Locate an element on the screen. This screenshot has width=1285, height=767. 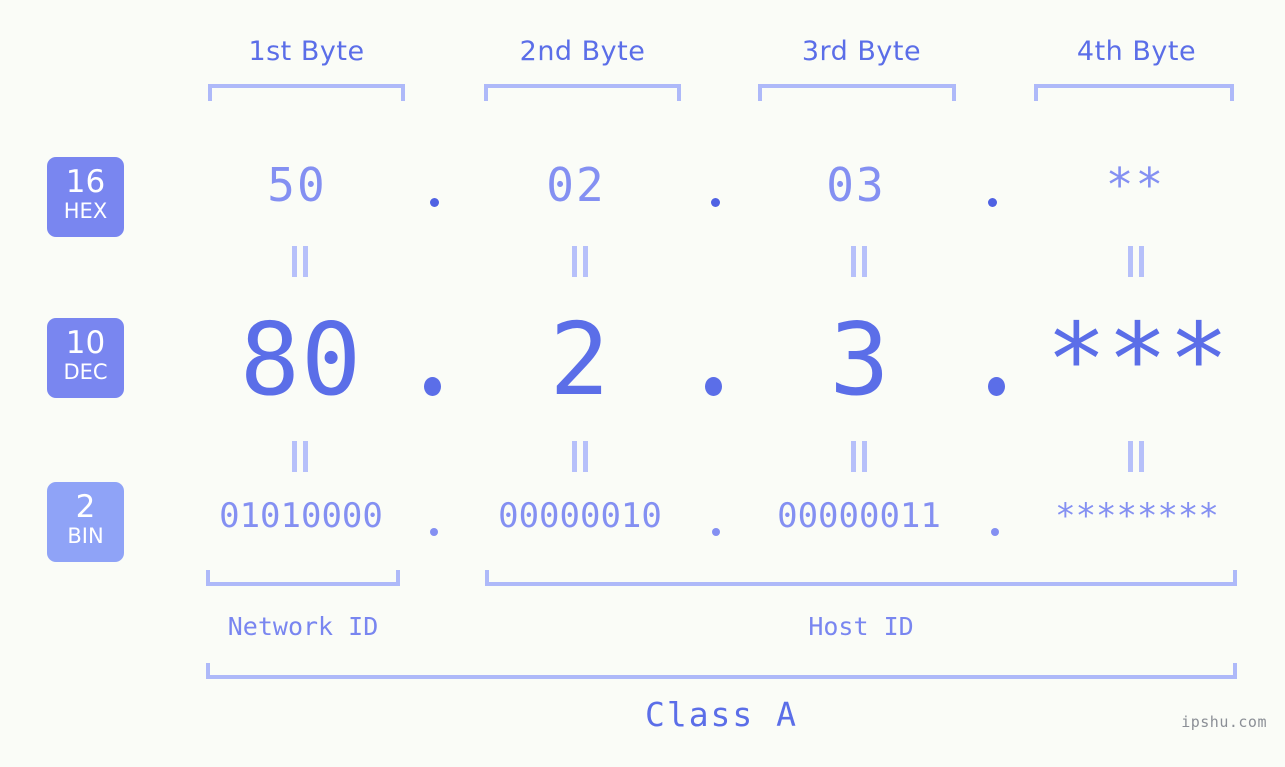
base-badge-hex-number: 16 is located at coordinates (85, 182).